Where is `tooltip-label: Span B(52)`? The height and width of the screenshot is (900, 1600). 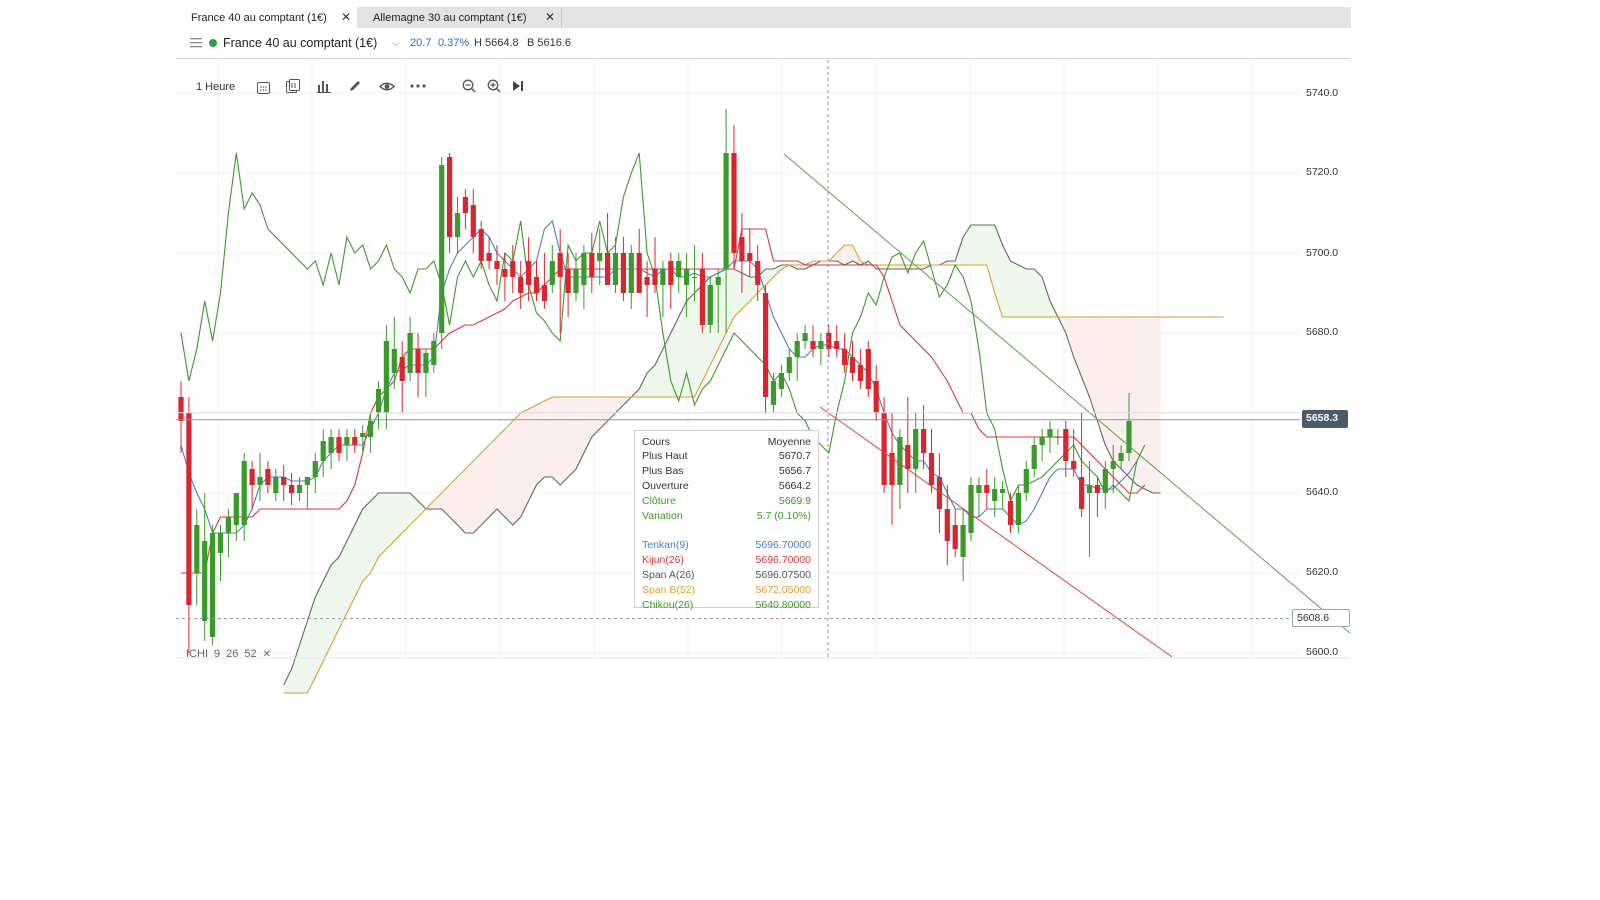
tooltip-label: Span B(52) is located at coordinates (669, 590).